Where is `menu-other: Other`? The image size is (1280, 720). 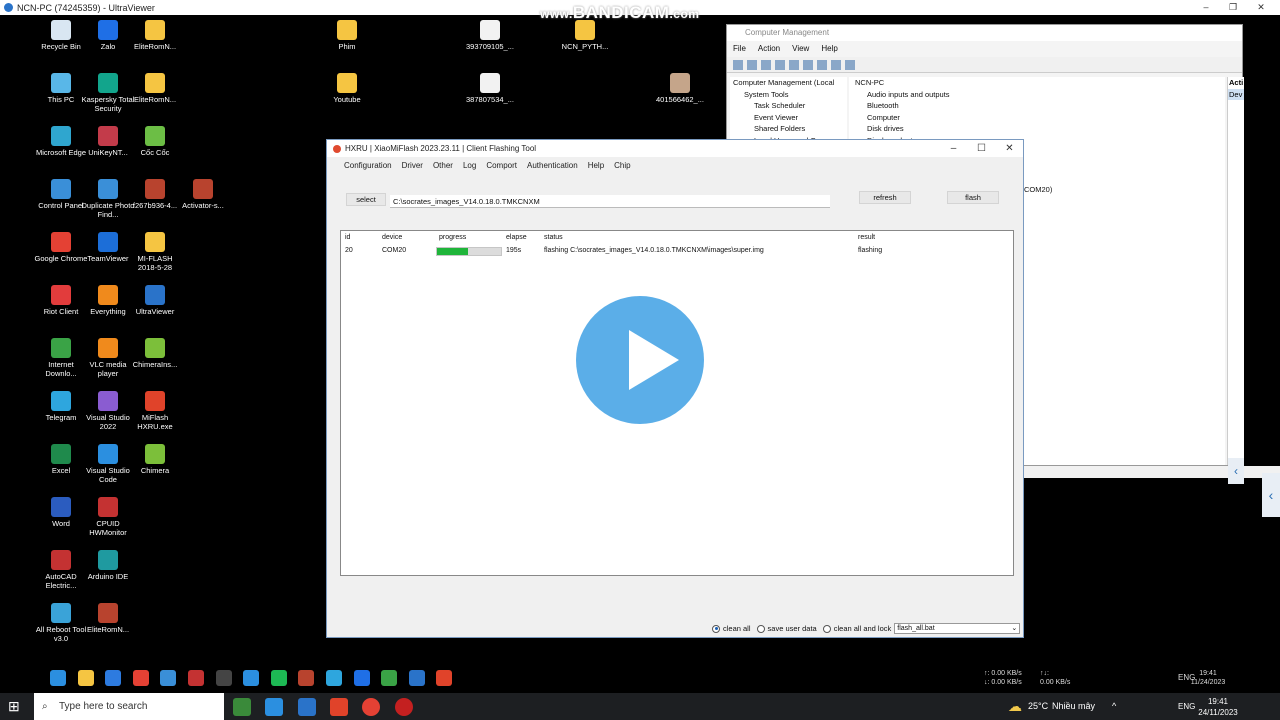 menu-other: Other is located at coordinates (443, 165).